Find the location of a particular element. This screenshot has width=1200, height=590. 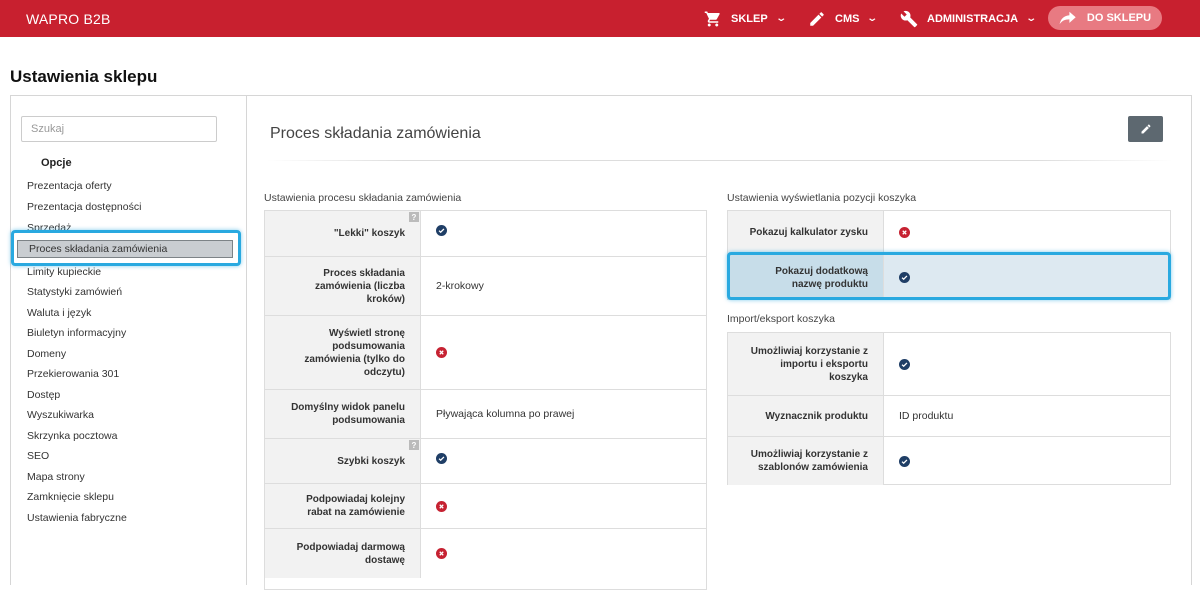

setting-row-wyznacznik-produktu: Wyznacznik produktu ID produktu is located at coordinates (949, 415).